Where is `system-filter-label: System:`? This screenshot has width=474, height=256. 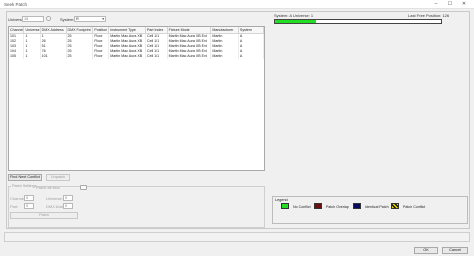 system-filter-label: System: is located at coordinates (67, 19).